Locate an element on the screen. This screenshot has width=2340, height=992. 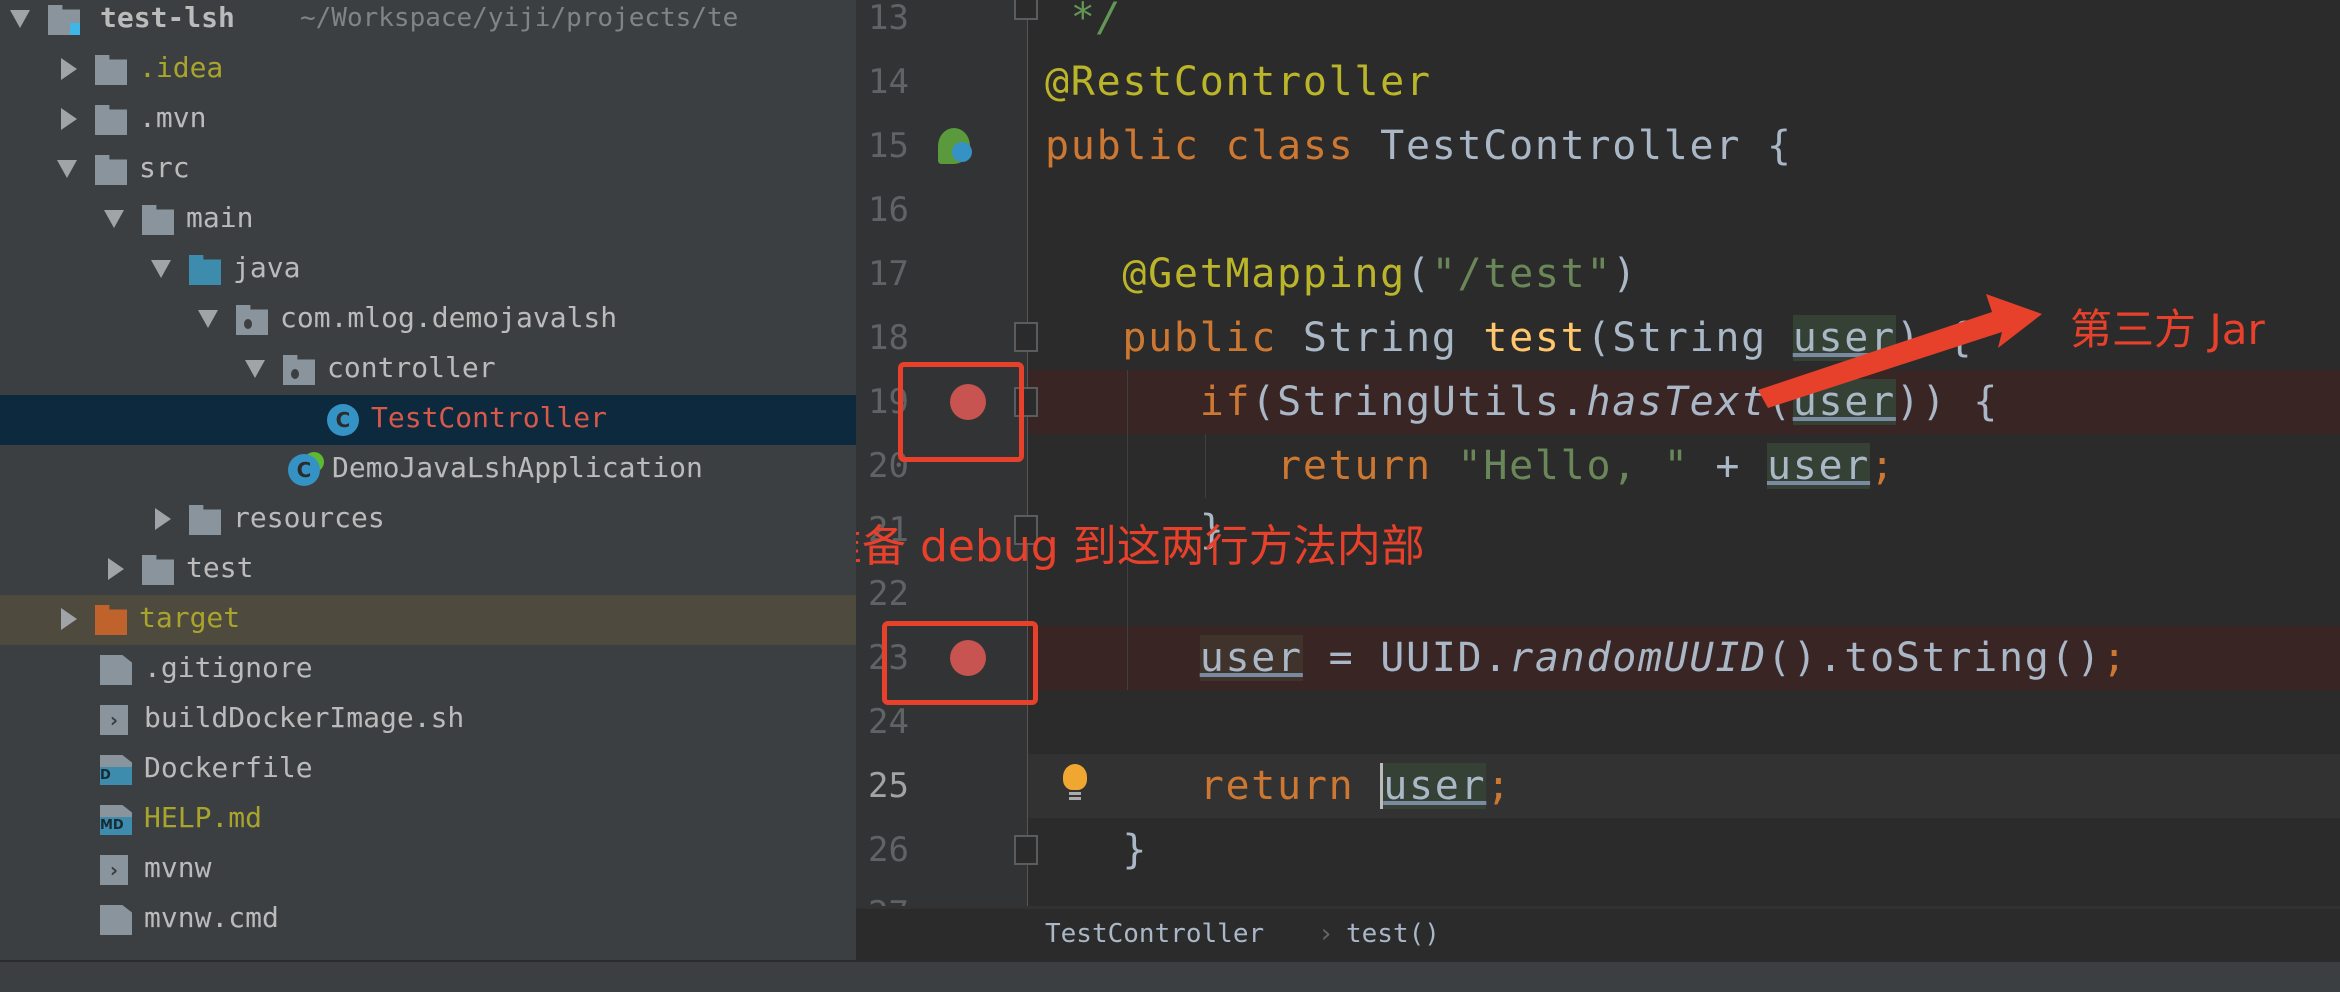
tree-item-label: HELP.md is located at coordinates (203, 817).